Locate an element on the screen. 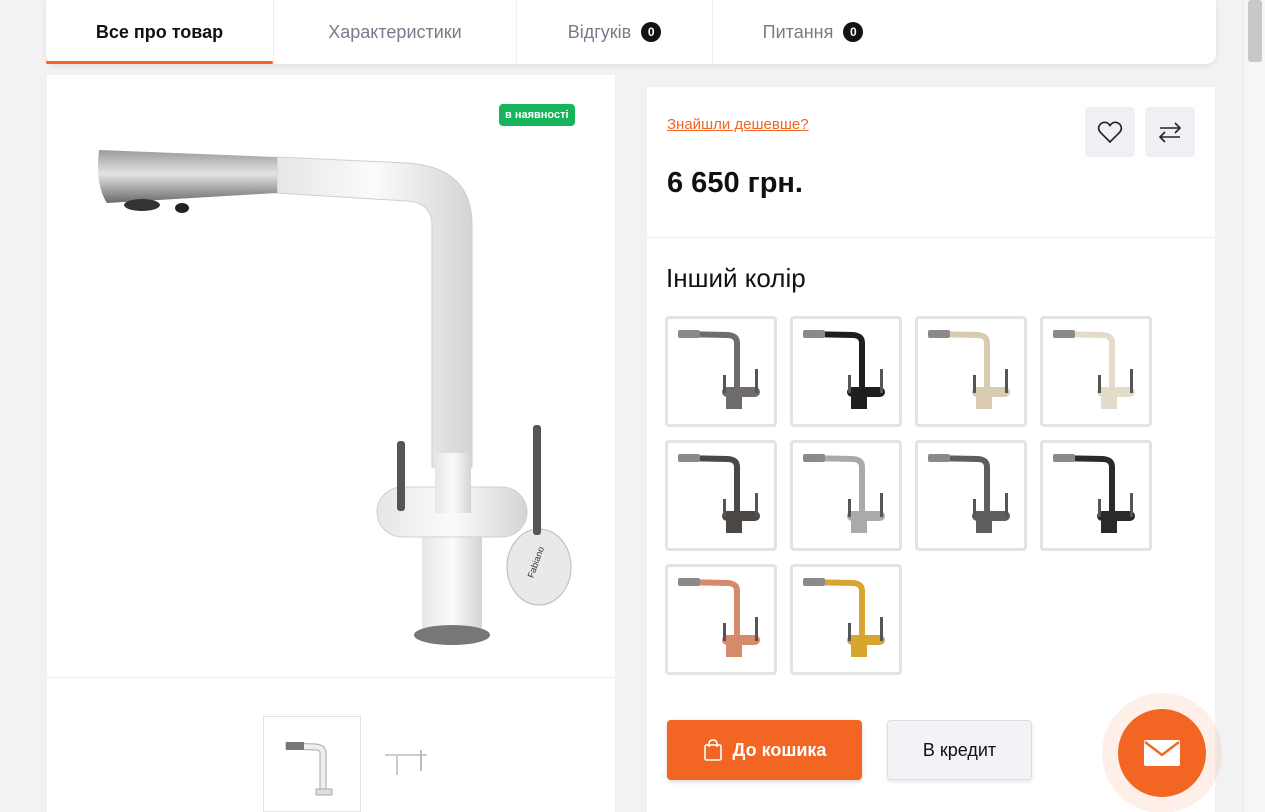  tab-label: Все про товар is located at coordinates (159, 31).